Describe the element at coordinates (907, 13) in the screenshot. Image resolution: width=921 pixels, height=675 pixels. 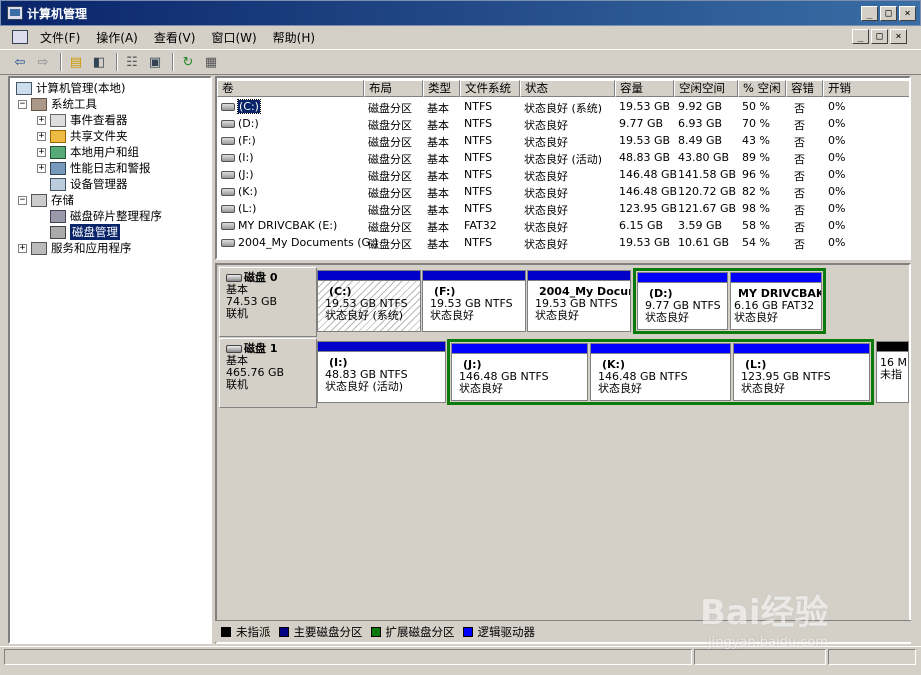
I see `close-button: ×` at that location.